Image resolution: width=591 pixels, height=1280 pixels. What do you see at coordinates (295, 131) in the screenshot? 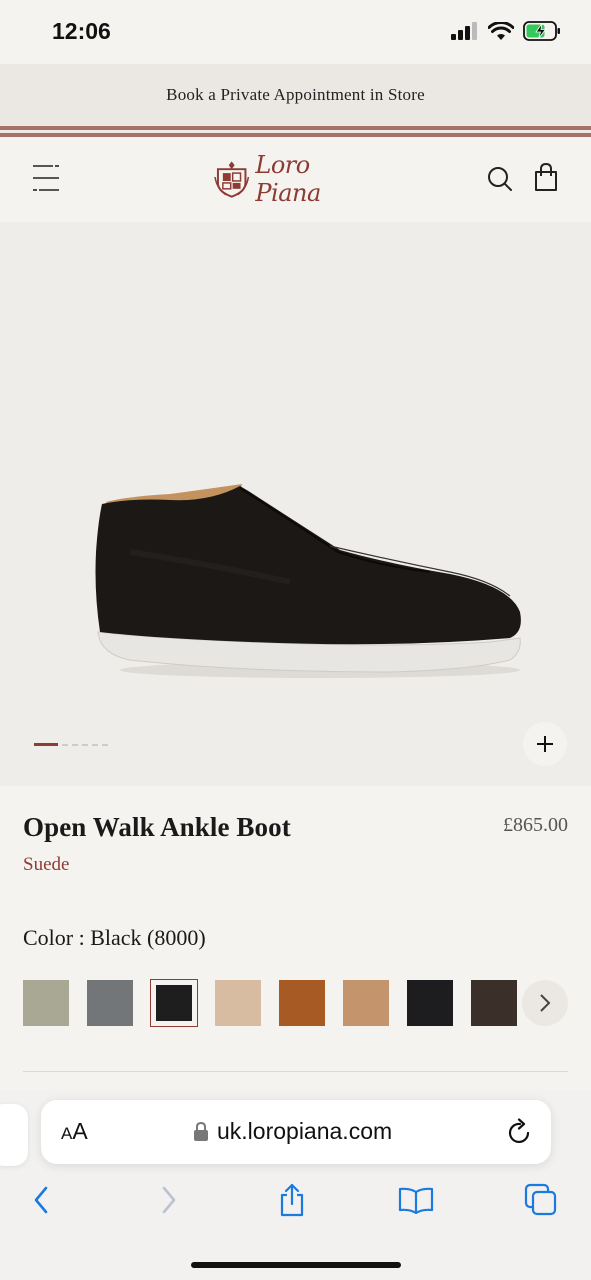
I see `decorative-stripes` at bounding box center [295, 131].